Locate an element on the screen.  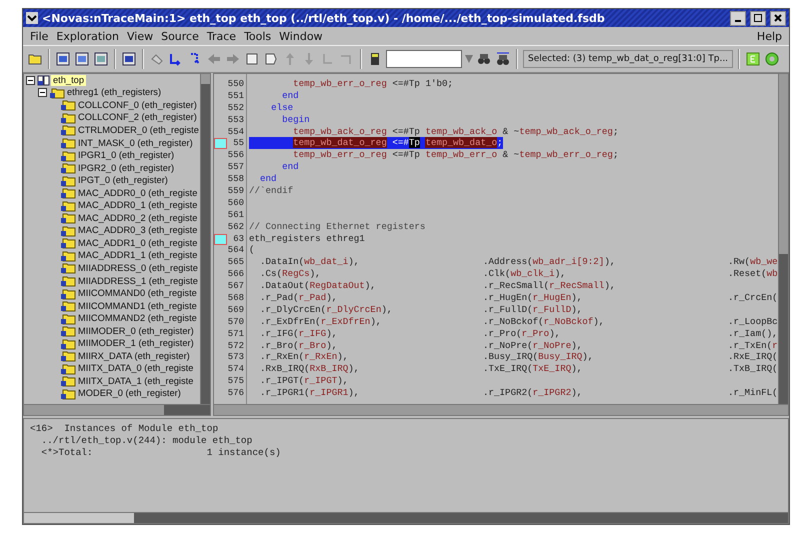
line-number: 558 is located at coordinates (236, 179).